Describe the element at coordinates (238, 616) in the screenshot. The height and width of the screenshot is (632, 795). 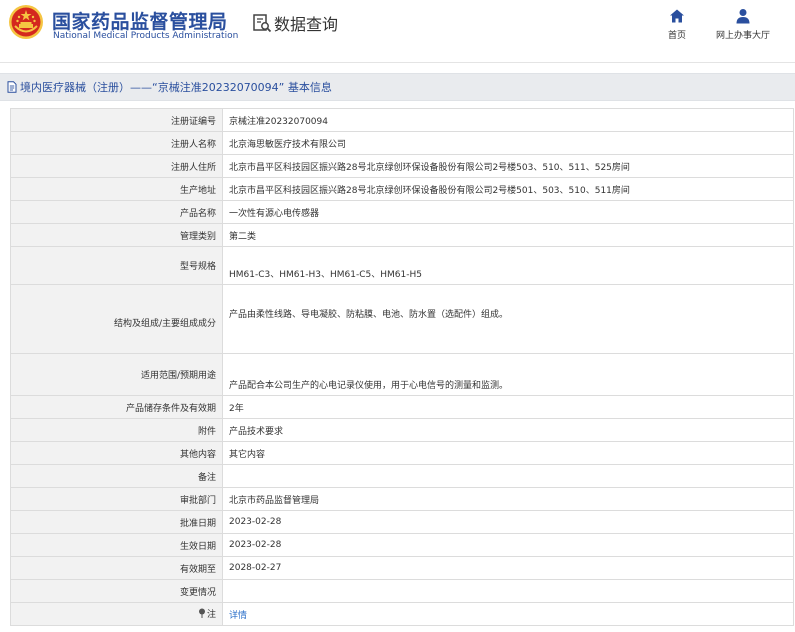
I see `details-link: 详情` at that location.